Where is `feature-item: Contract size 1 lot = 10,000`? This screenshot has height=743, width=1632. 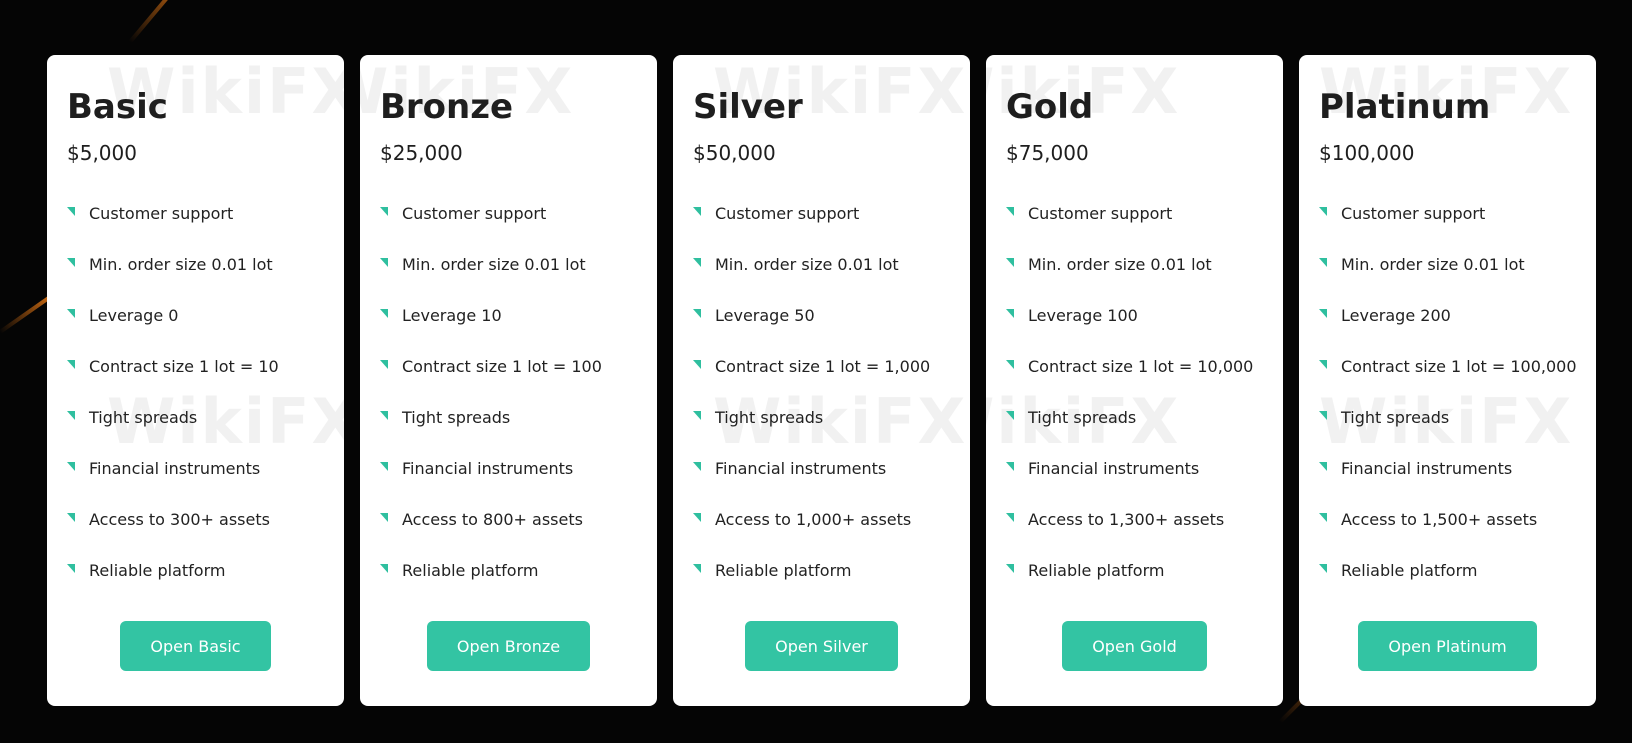 feature-item: Contract size 1 lot = 10,000 is located at coordinates (1134, 366).